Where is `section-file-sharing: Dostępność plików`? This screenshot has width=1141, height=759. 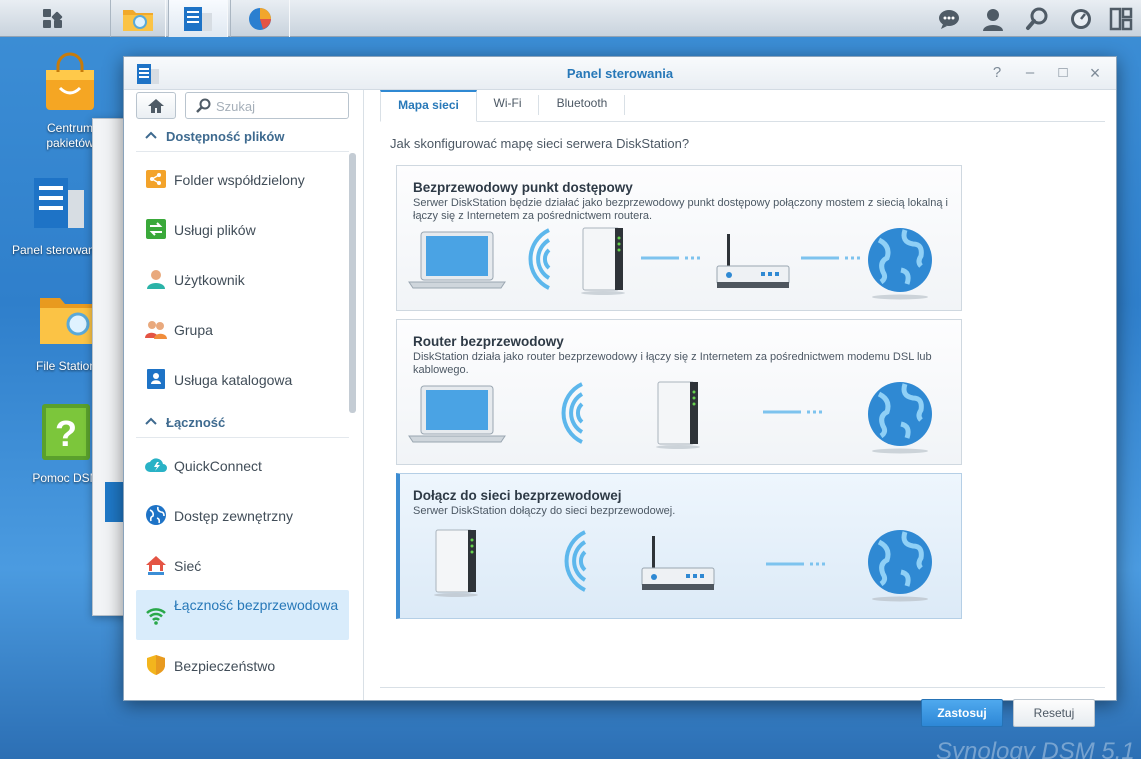
section-file-sharing: Dostępność plików is located at coordinates (242, 137).